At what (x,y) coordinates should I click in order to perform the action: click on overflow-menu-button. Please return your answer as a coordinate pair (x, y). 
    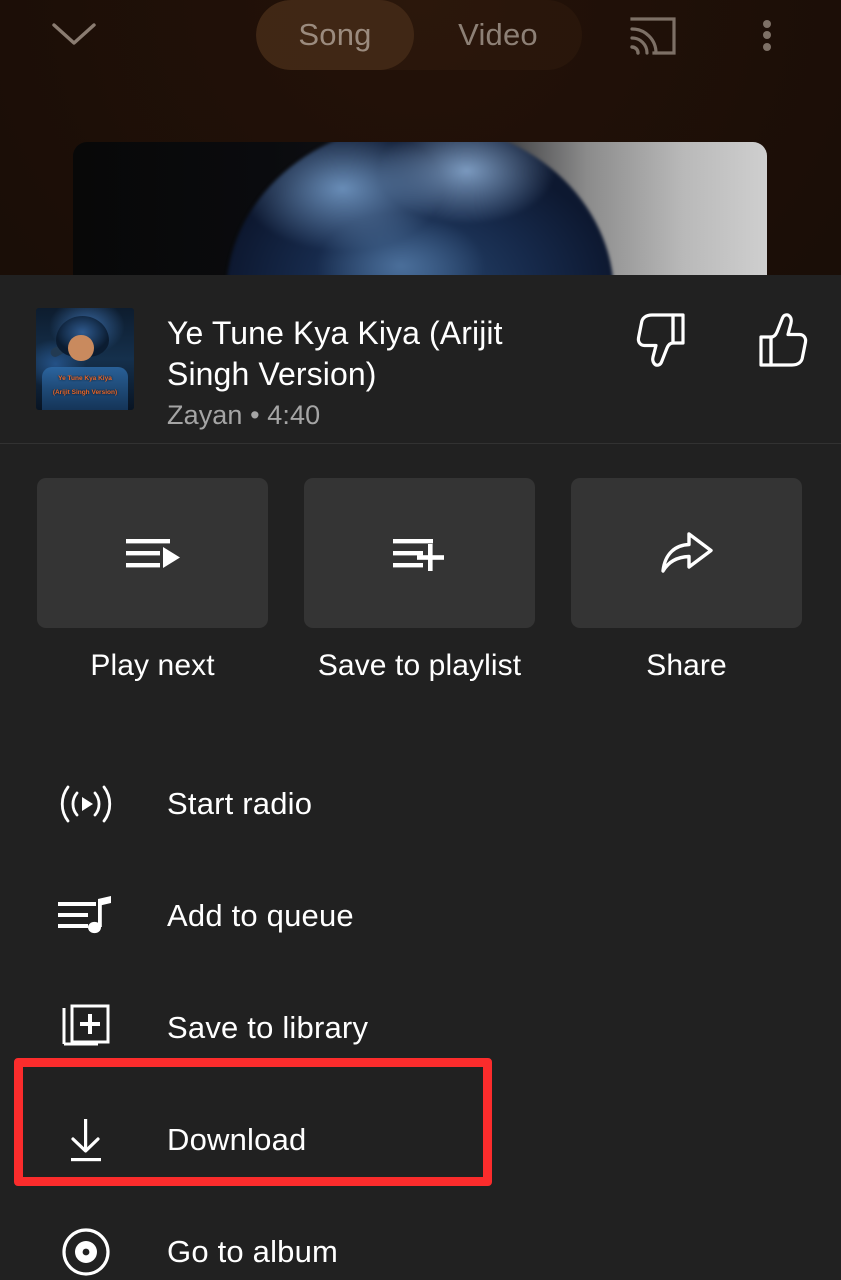
    Looking at the image, I should click on (767, 35).